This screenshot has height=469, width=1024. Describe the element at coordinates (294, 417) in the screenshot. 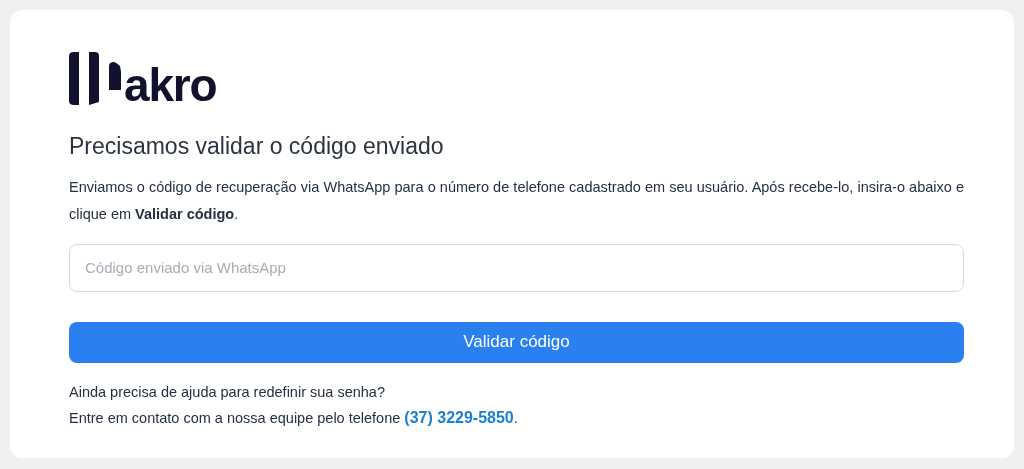

I see `contact-text: Entre em contato com a nossa equipe pelo telefone (37) 3229-5850.` at that location.